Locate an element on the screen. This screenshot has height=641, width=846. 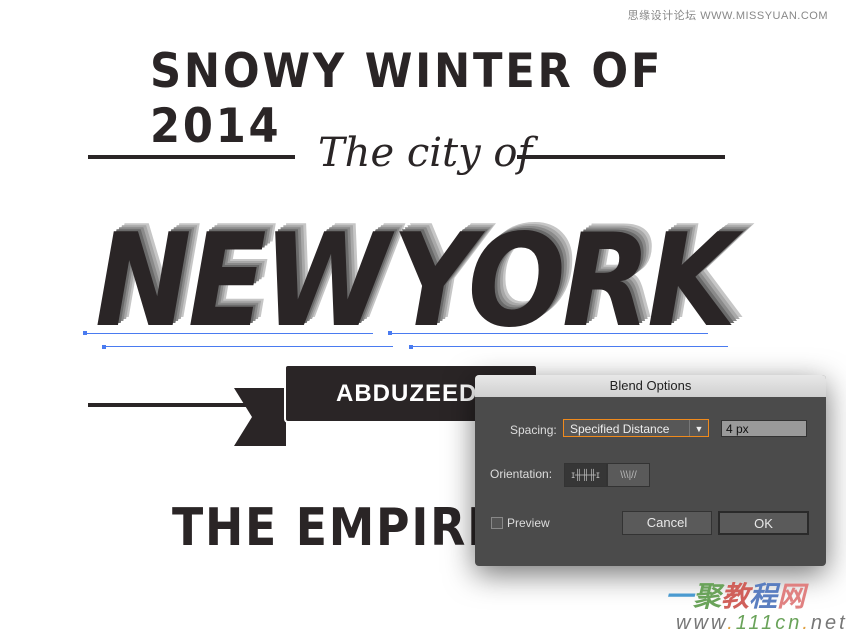
watermark-bottom-cn: 一聚教程网 is located at coordinates (735, 596).